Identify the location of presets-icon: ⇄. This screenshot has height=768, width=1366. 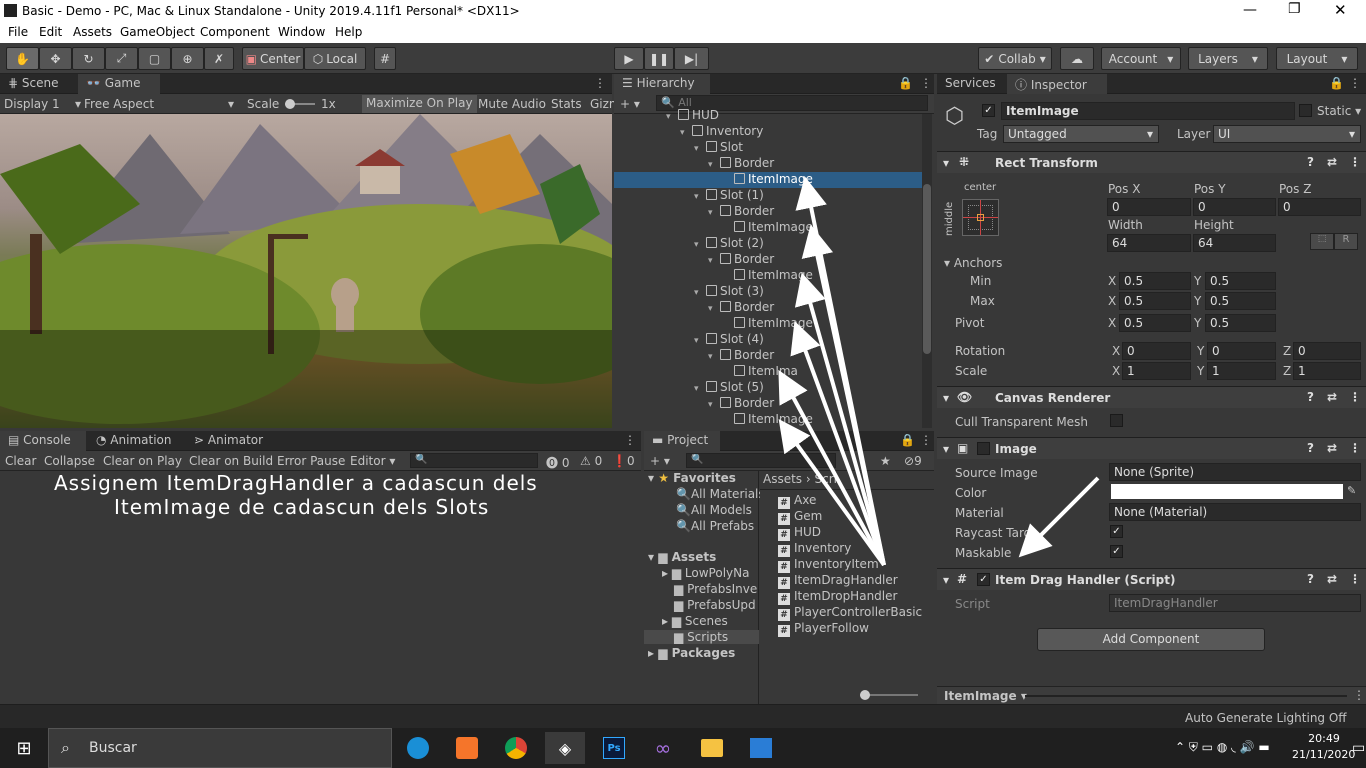
(1332, 397).